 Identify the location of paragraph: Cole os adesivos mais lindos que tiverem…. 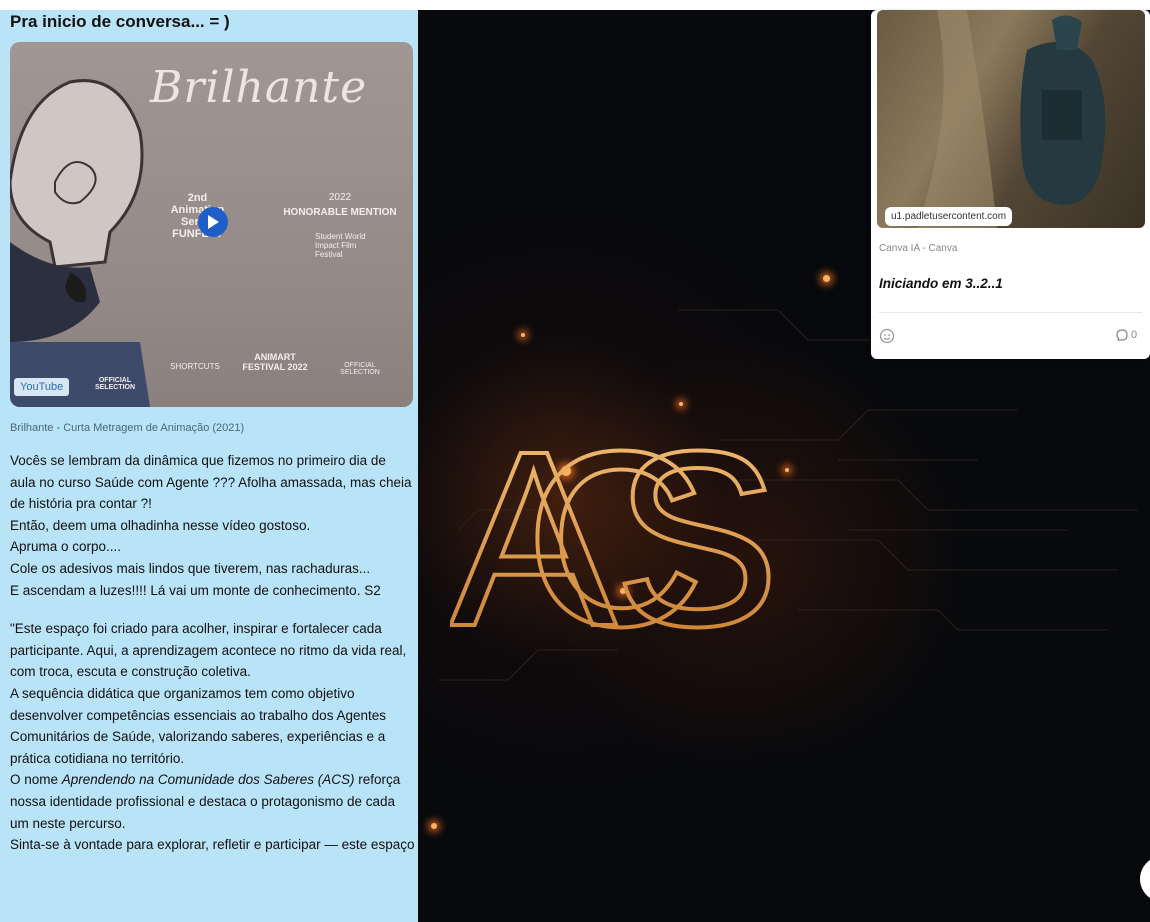
(190, 568).